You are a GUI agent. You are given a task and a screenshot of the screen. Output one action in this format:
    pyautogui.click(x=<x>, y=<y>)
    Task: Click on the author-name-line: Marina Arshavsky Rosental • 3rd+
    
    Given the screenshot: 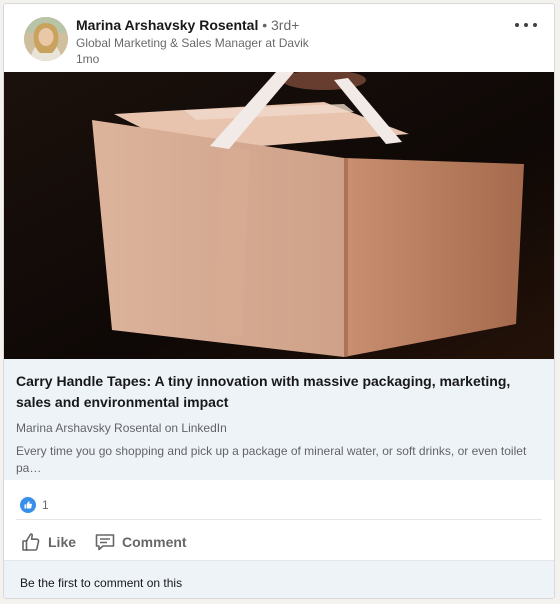 What is the action you would take?
    pyautogui.click(x=187, y=25)
    